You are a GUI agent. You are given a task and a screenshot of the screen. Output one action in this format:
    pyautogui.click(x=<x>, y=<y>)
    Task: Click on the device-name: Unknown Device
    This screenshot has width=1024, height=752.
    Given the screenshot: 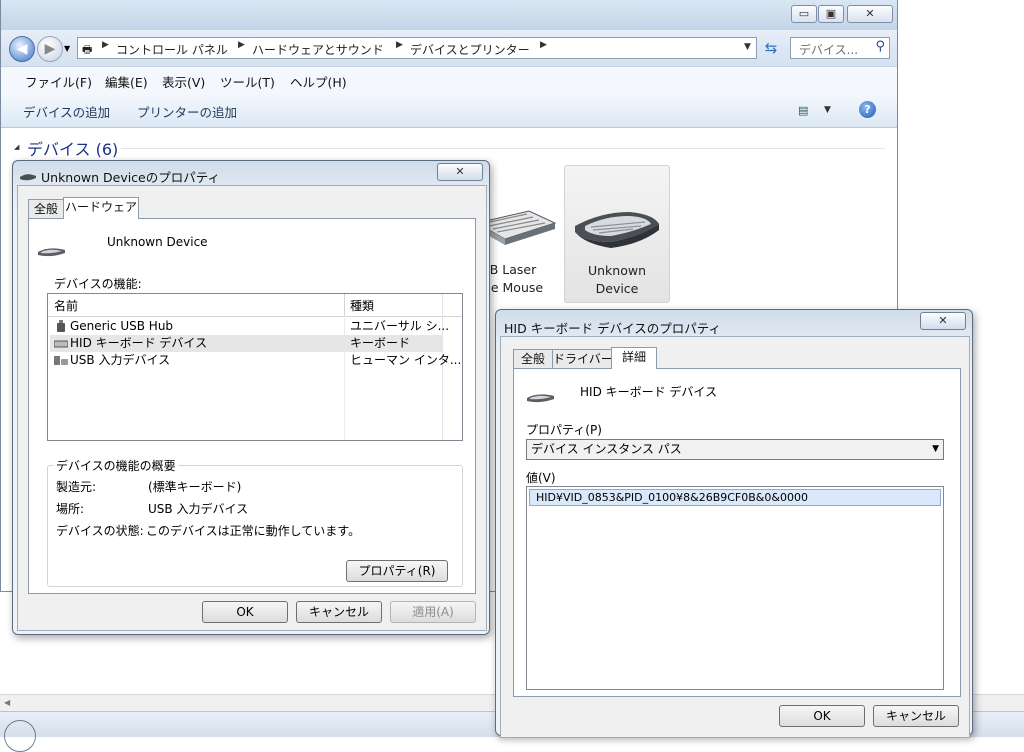 What is the action you would take?
    pyautogui.click(x=157, y=242)
    